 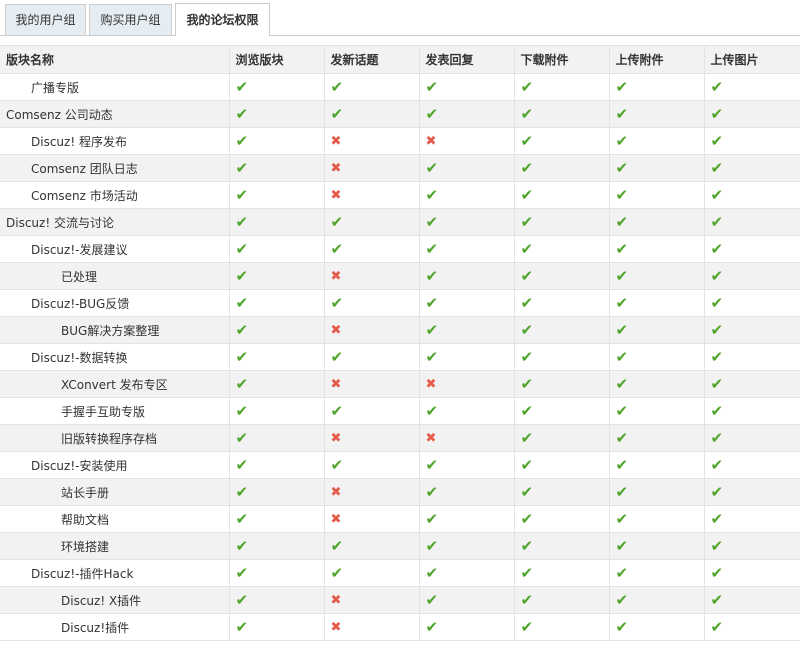 What do you see at coordinates (114, 87) in the screenshot?
I see `forum-name-cell: 广播专版` at bounding box center [114, 87].